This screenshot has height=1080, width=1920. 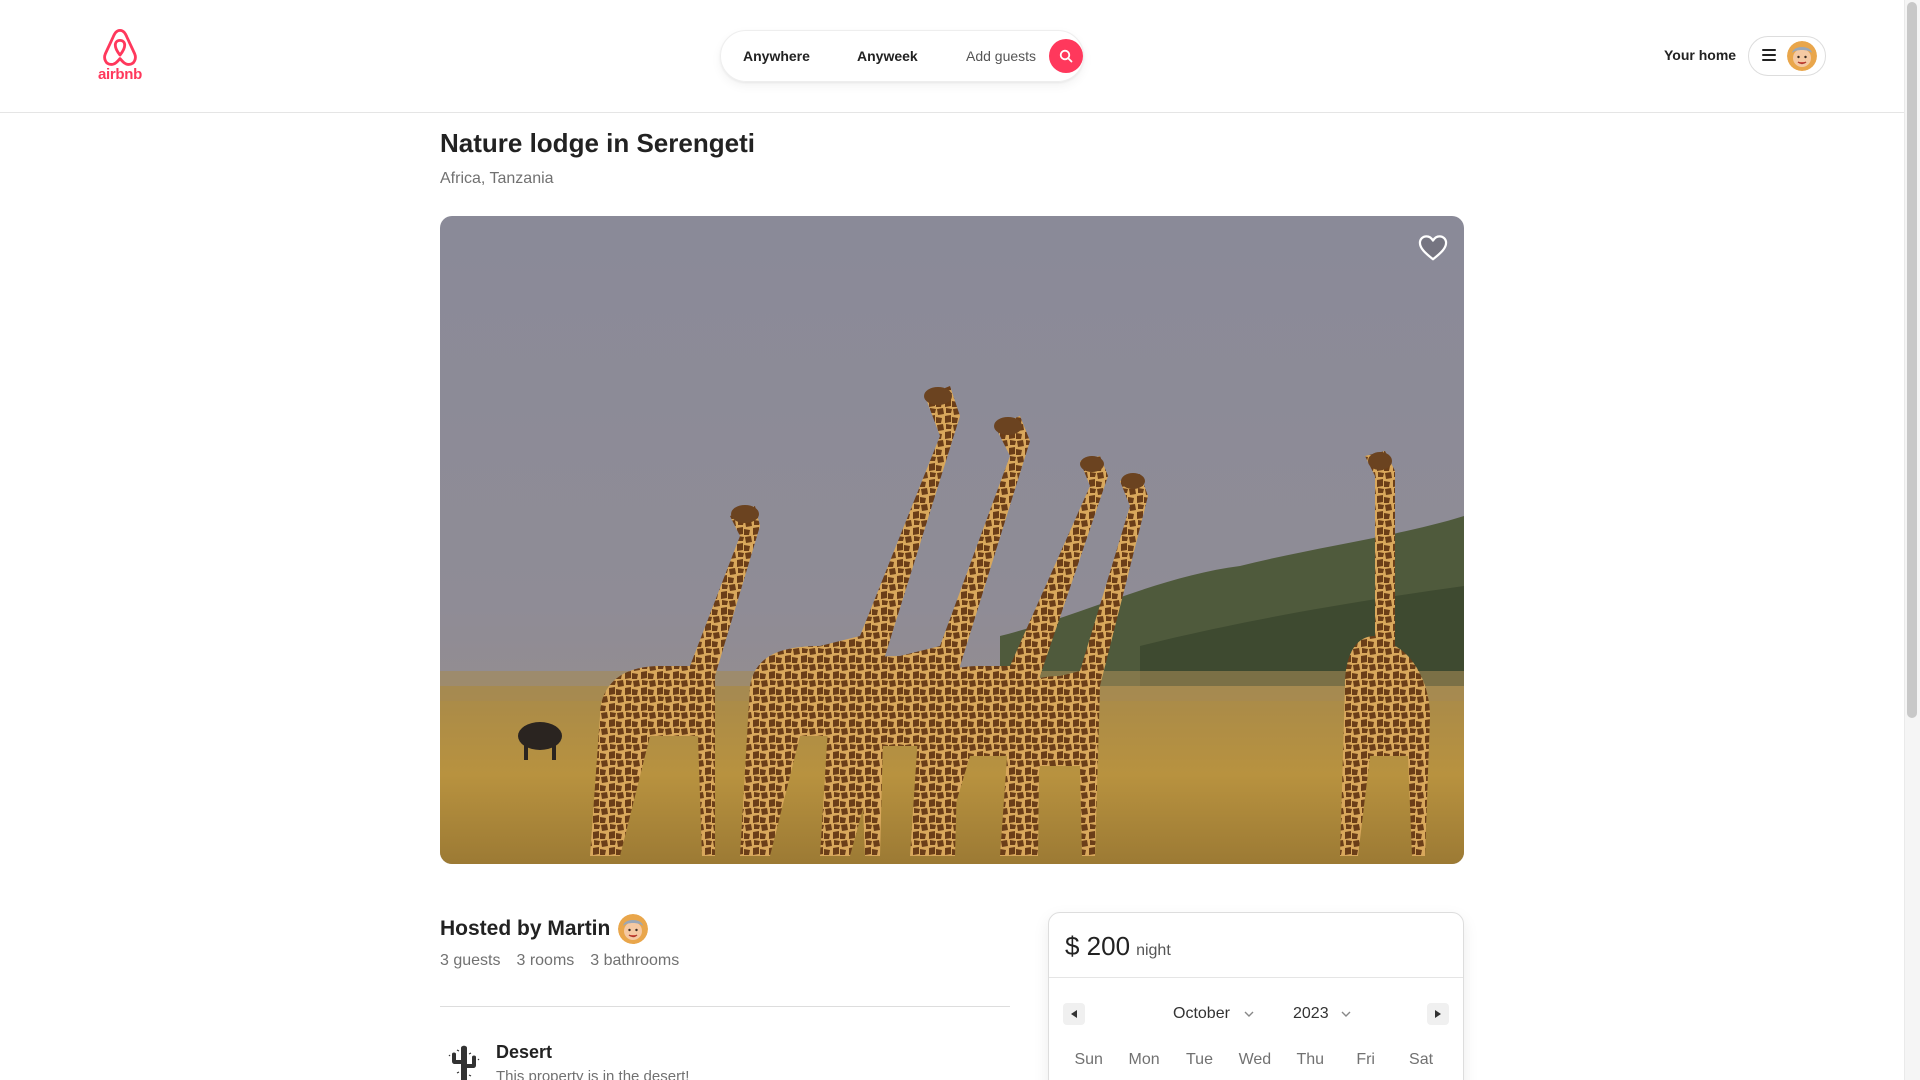 What do you see at coordinates (464, 1062) in the screenshot?
I see `cactus-icon` at bounding box center [464, 1062].